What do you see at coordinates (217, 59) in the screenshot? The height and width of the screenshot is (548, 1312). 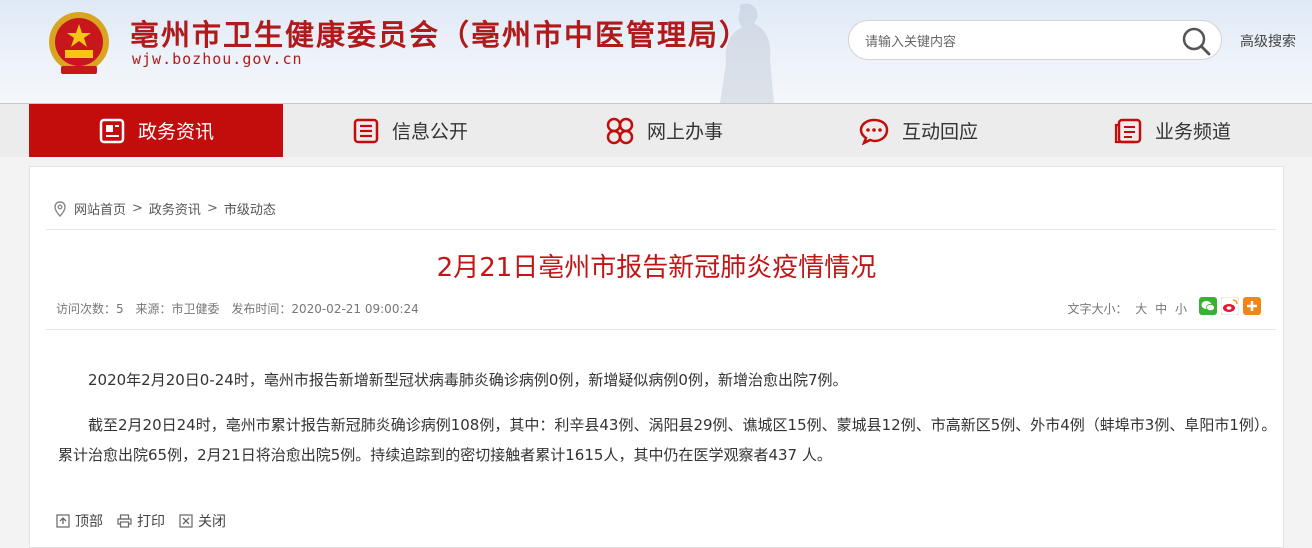 I see `site-url: wjw.bozhou.gov.cn` at bounding box center [217, 59].